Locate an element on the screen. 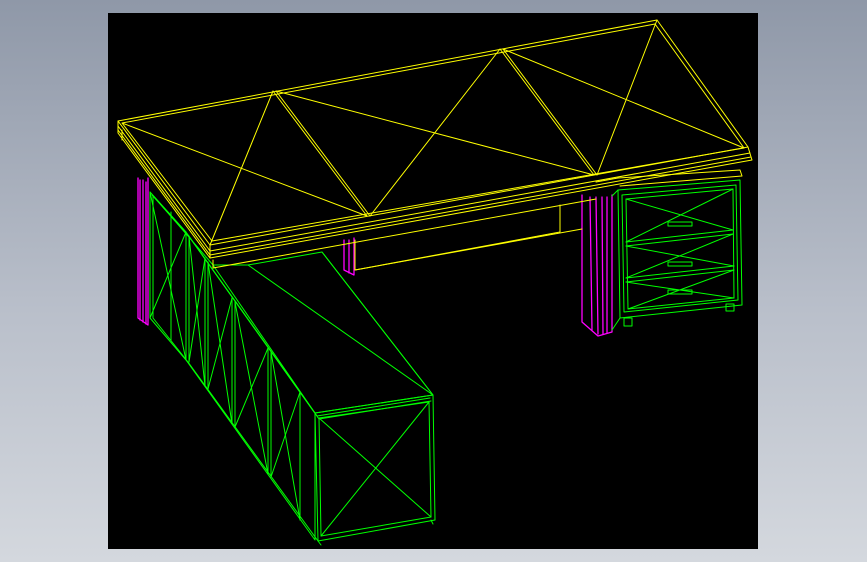 Image resolution: width=867 pixels, height=562 pixels. left-leg is located at coordinates (143, 251).